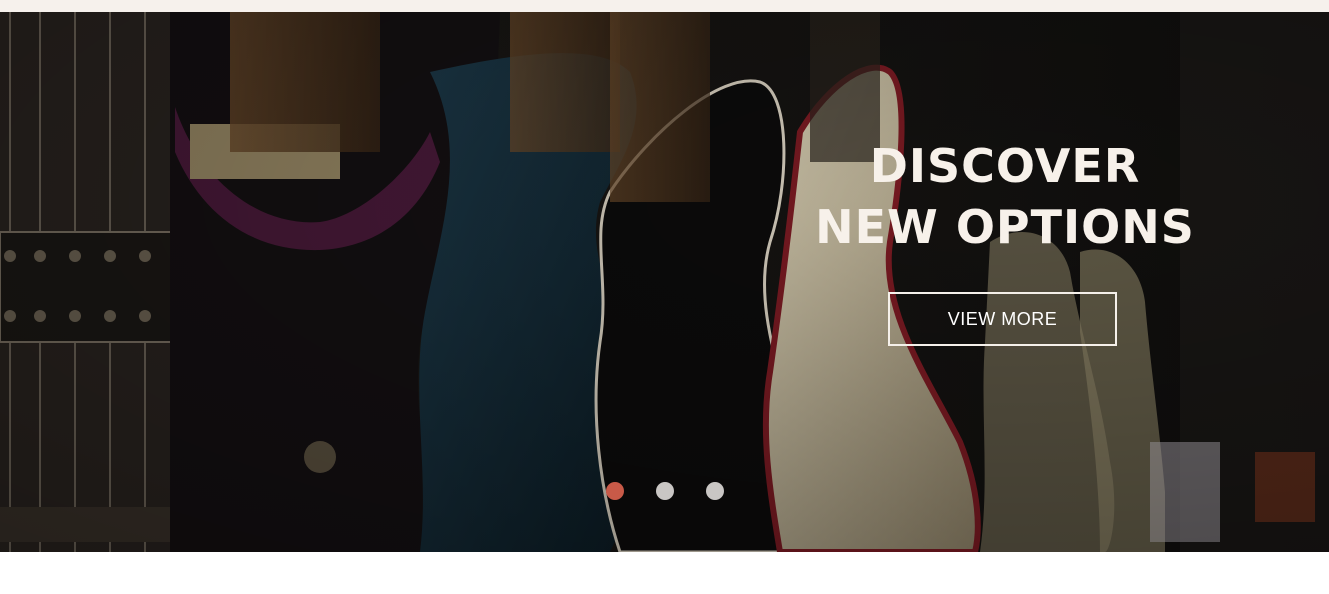 The height and width of the screenshot is (594, 1329). I want to click on slider-pagination, so click(665, 491).